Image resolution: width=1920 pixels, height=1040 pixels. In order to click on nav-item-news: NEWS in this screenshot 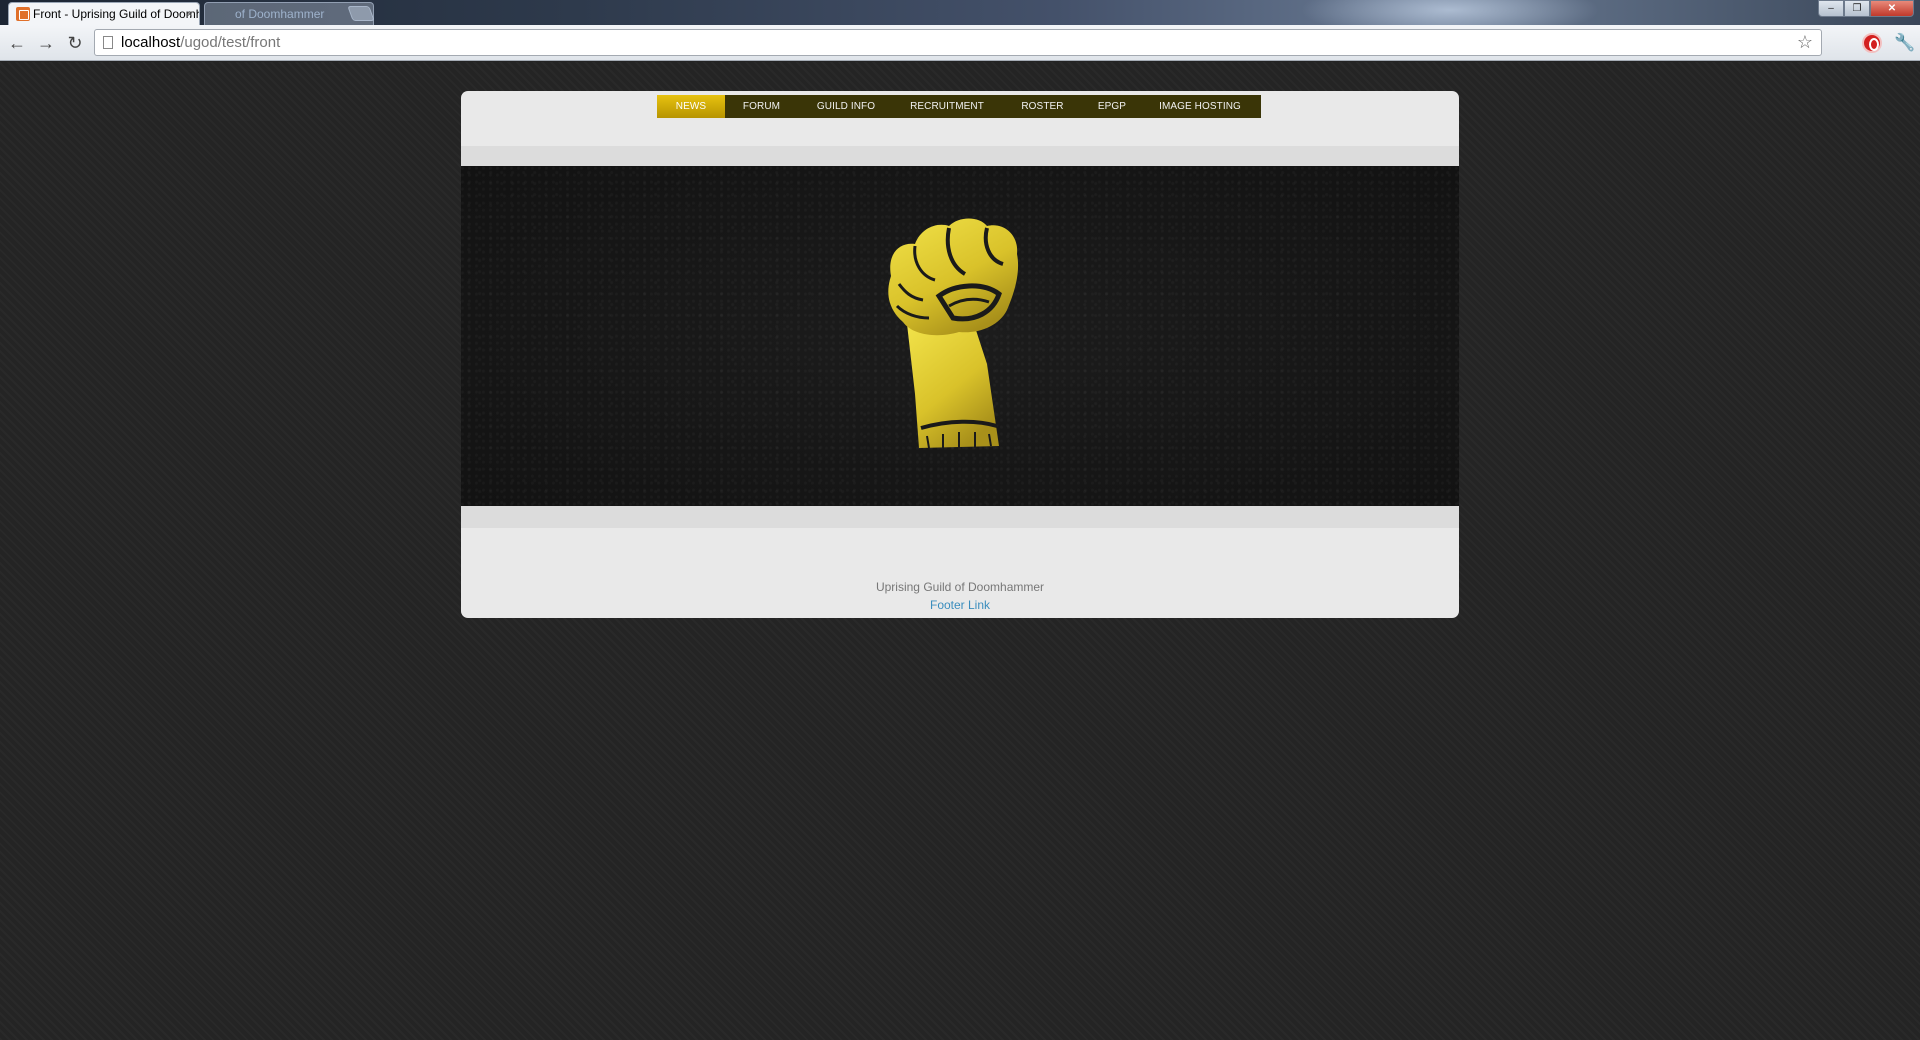, I will do `click(691, 106)`.